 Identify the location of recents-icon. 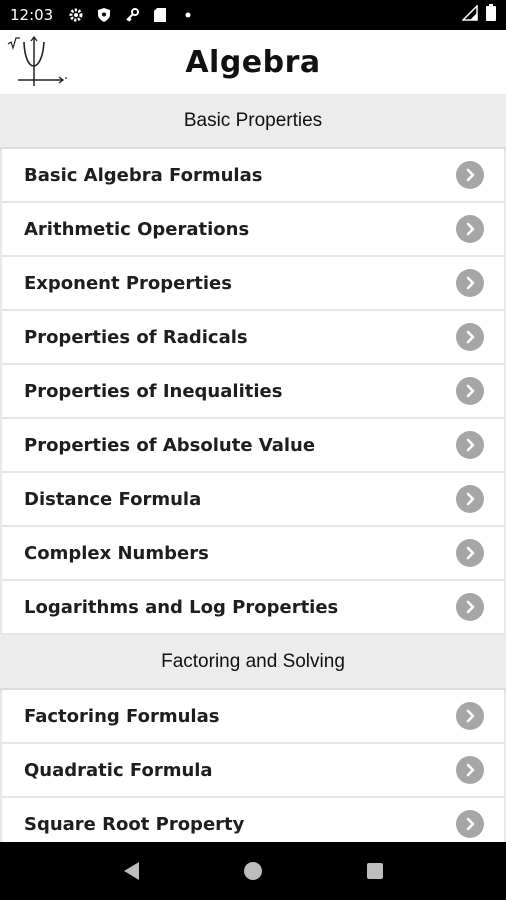
(375, 871).